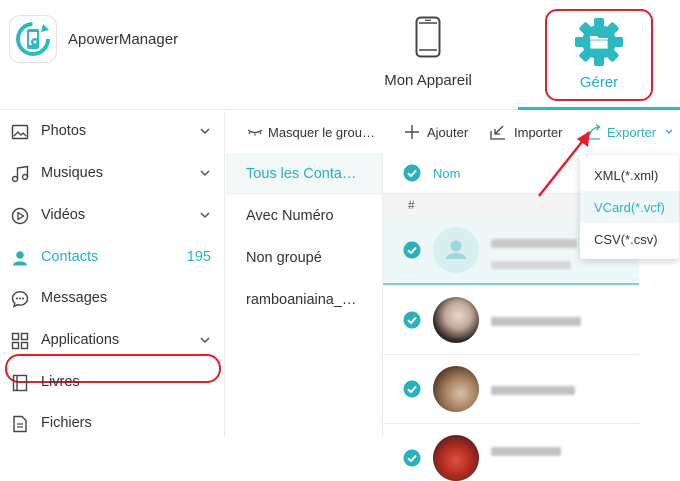  Describe the element at coordinates (112, 216) in the screenshot. I see `sidebar-item-videos: Vidéos` at that location.